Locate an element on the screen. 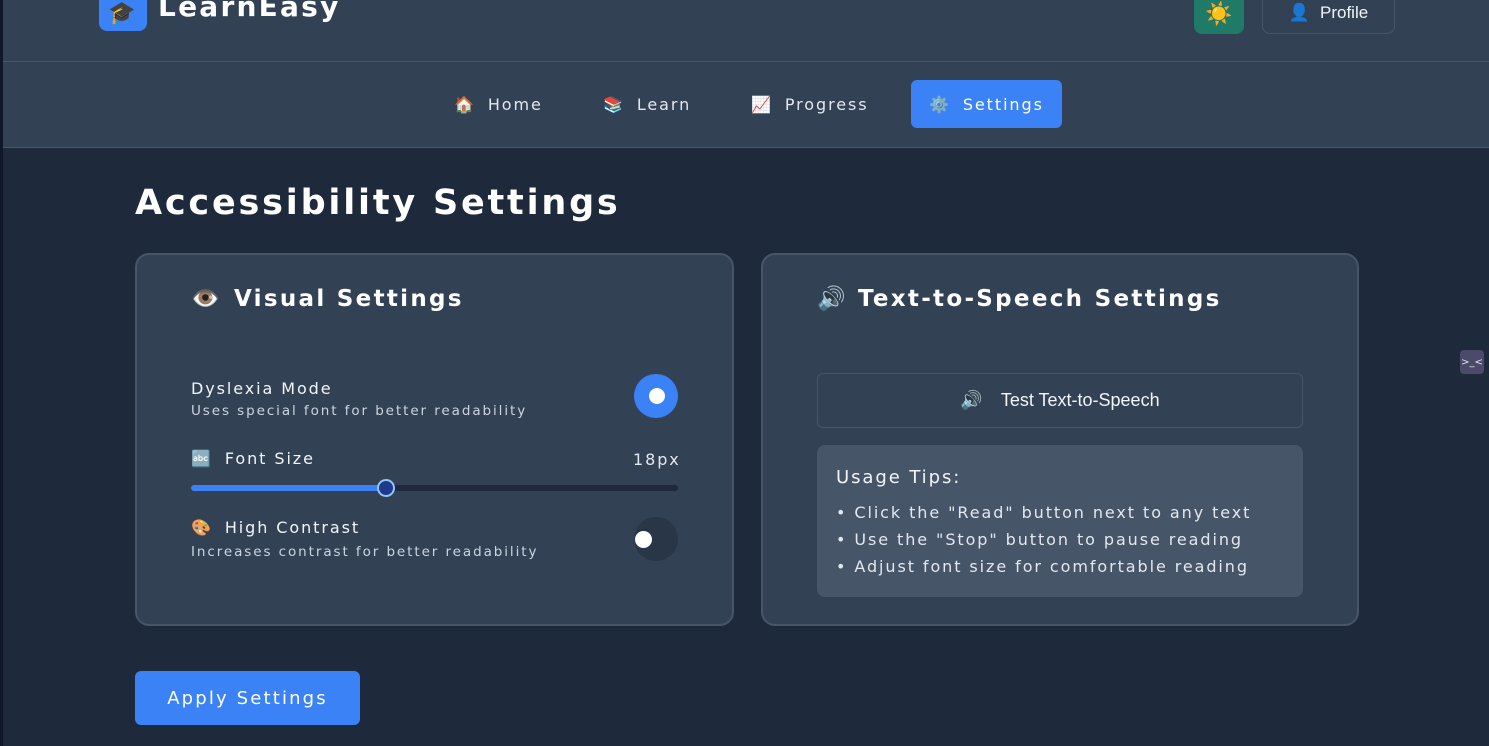  devtools-widget: >_< is located at coordinates (1472, 362).